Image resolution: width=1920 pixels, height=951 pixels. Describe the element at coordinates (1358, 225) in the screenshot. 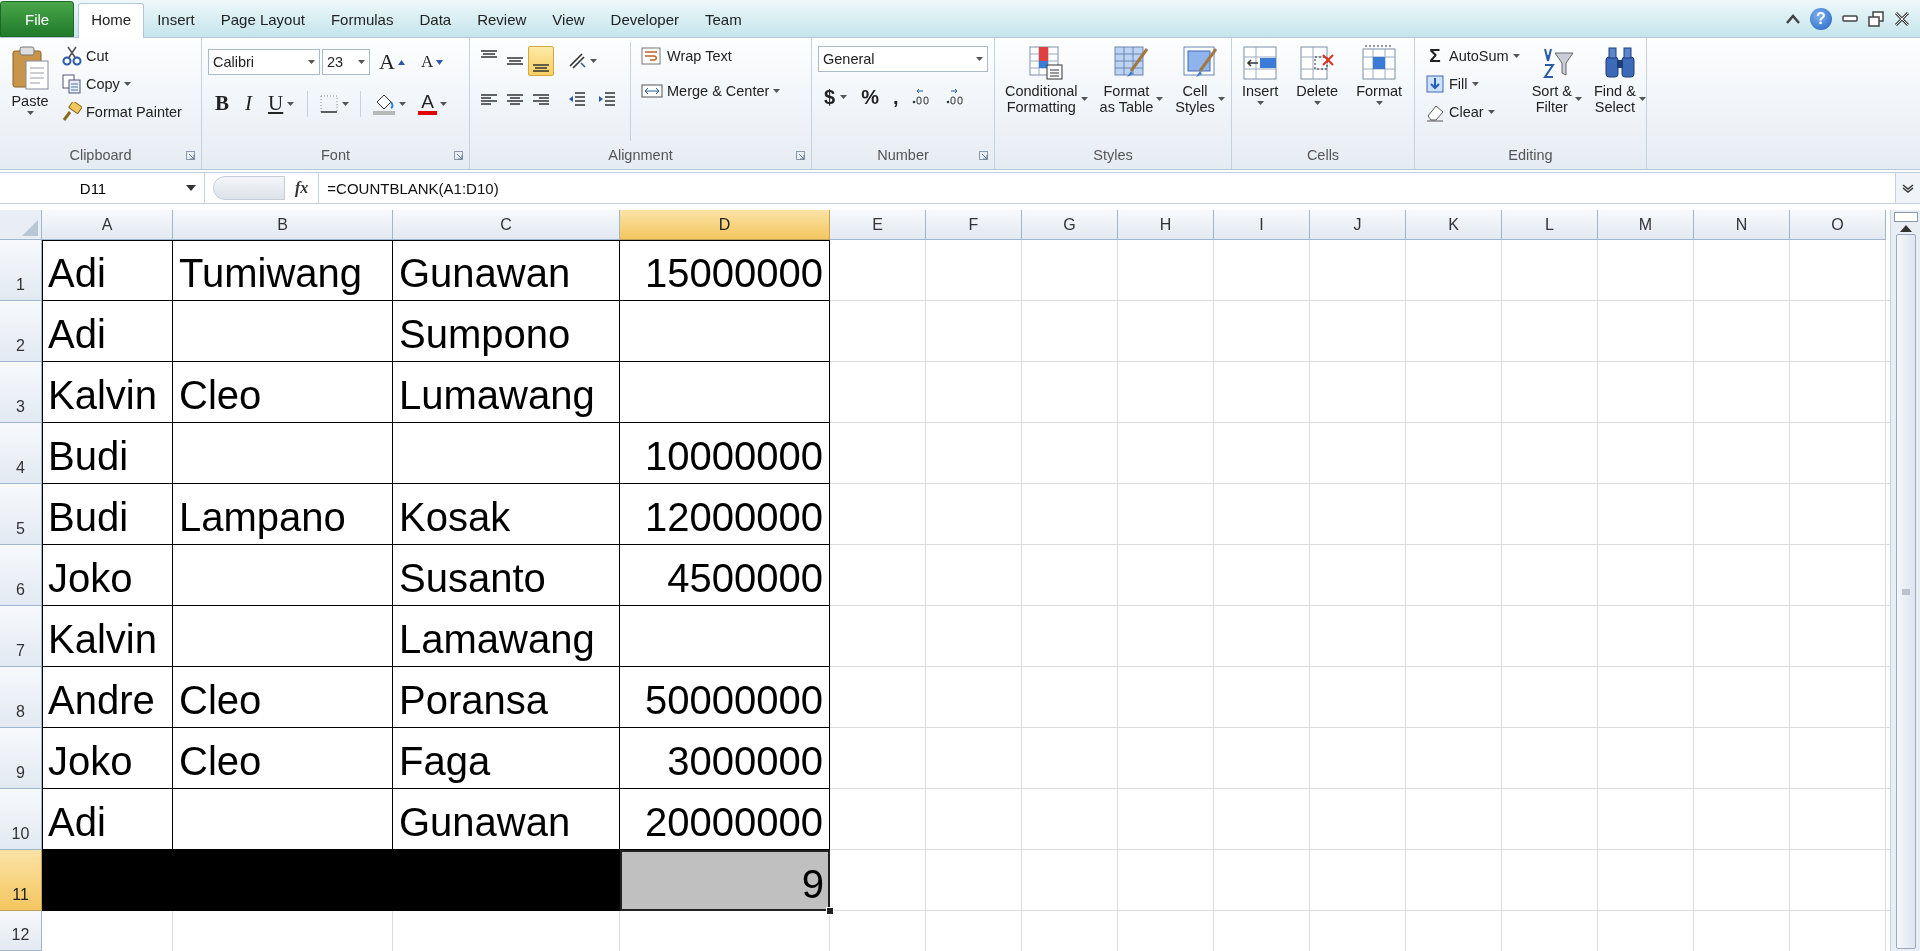

I see `column-header: J` at that location.